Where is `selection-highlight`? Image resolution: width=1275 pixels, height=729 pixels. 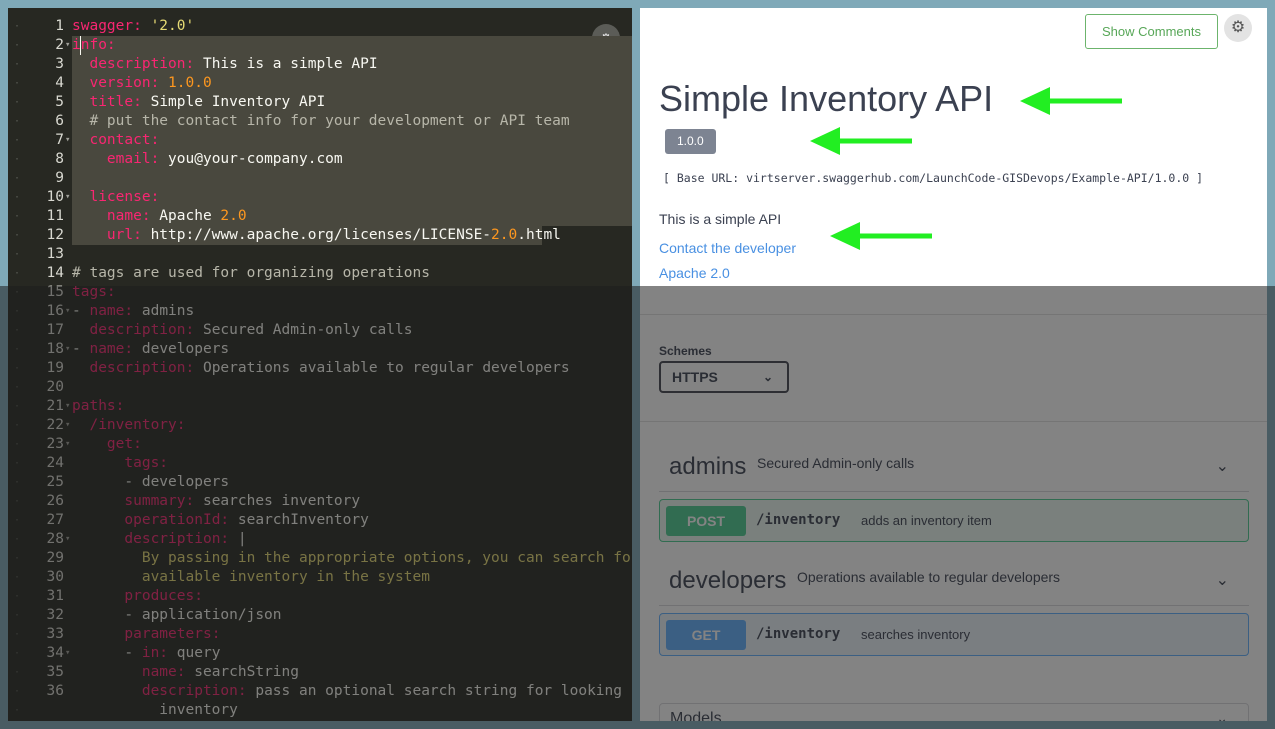 selection-highlight is located at coordinates (352, 45).